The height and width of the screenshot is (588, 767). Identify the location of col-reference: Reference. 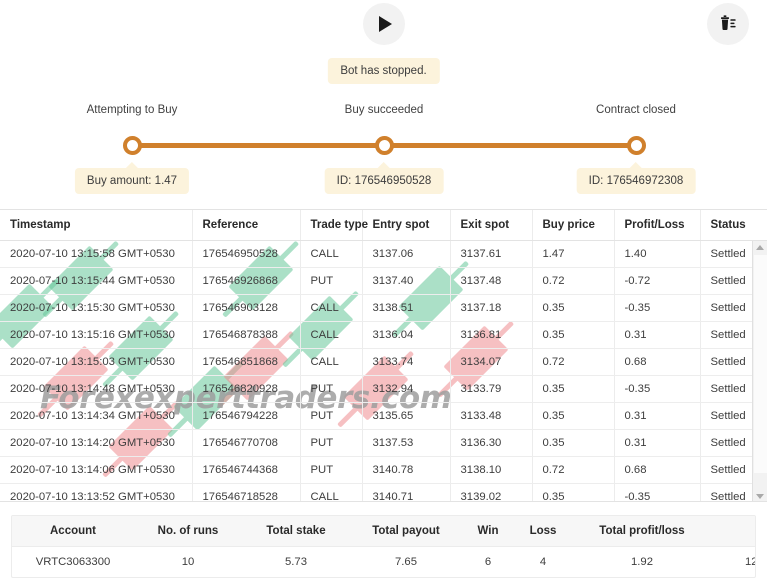
(246, 225).